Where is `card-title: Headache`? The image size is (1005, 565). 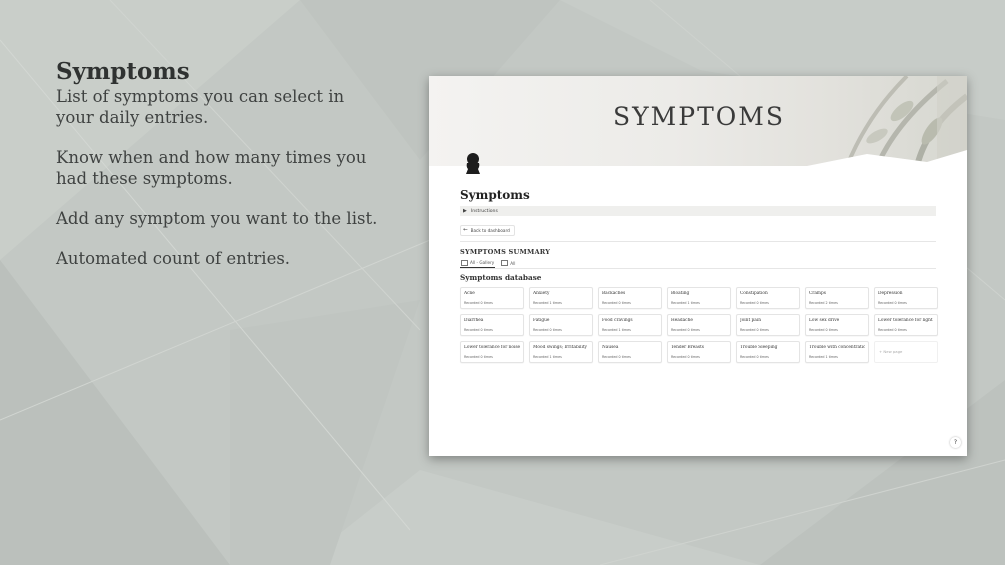
card-title: Headache is located at coordinates (682, 320).